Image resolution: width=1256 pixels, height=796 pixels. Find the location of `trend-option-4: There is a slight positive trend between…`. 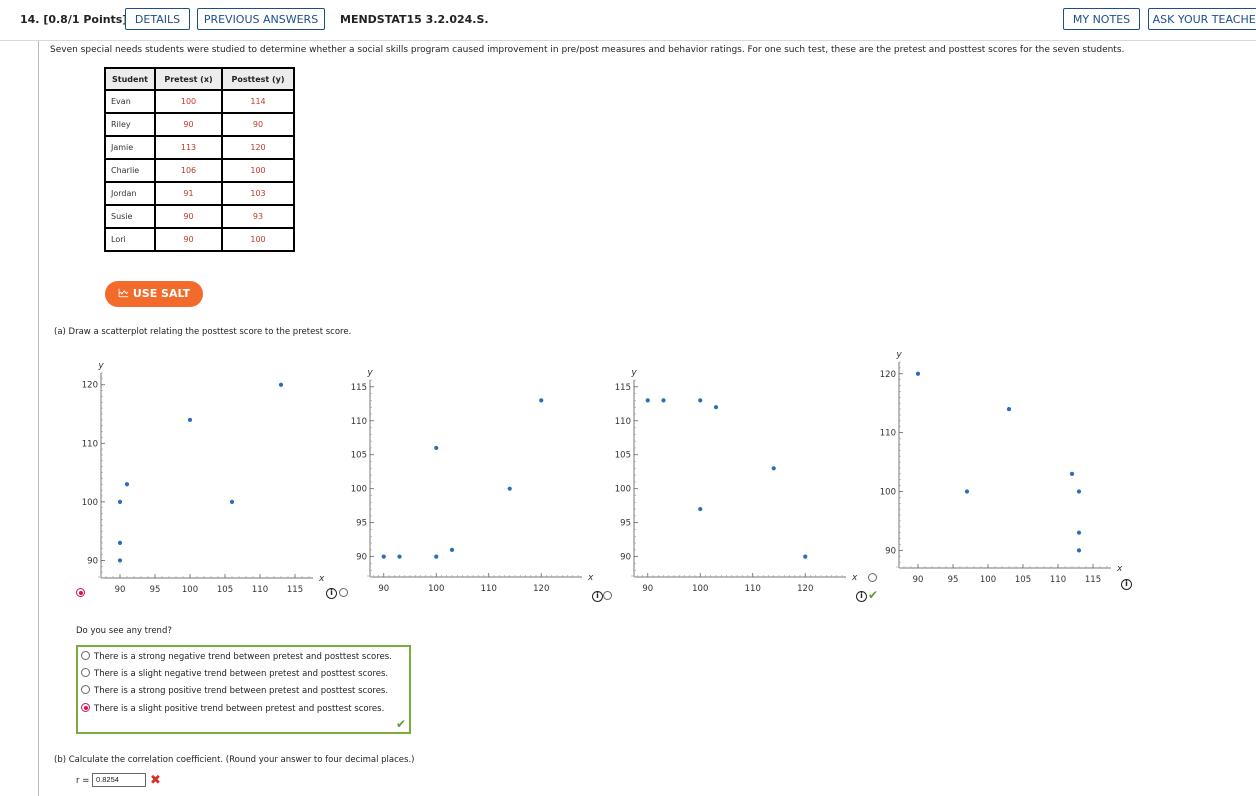

trend-option-4: There is a slight positive trend between… is located at coordinates (232, 708).